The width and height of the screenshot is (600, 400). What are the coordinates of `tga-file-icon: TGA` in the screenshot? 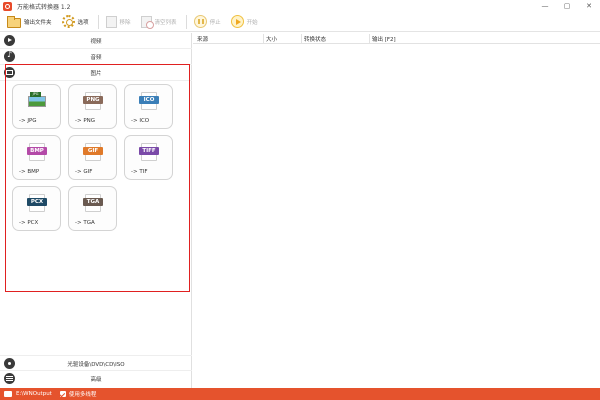 It's located at (93, 203).